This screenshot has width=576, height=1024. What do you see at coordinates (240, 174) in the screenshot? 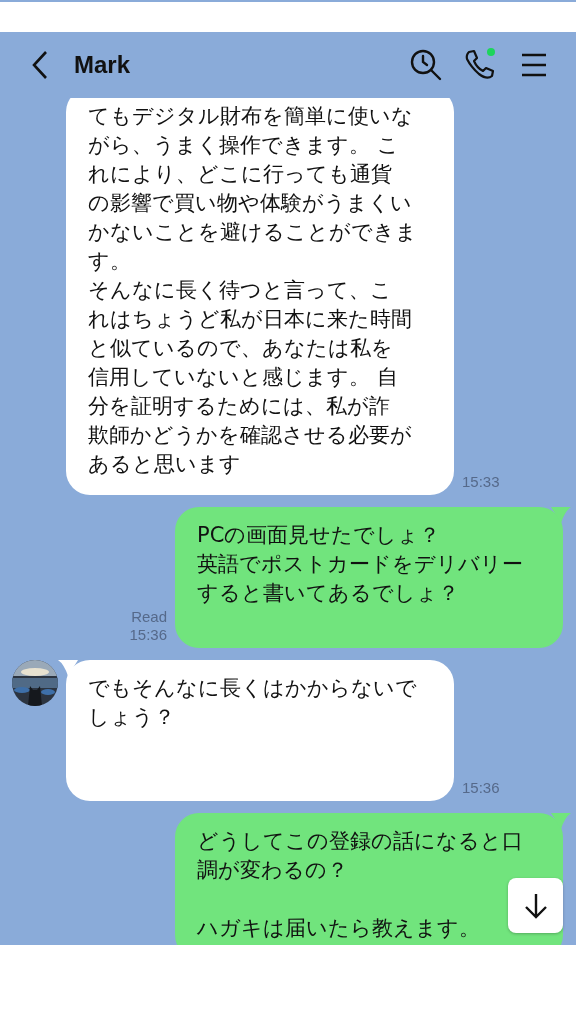
I see `message-line: れにより、どこに行っても通貨` at bounding box center [240, 174].